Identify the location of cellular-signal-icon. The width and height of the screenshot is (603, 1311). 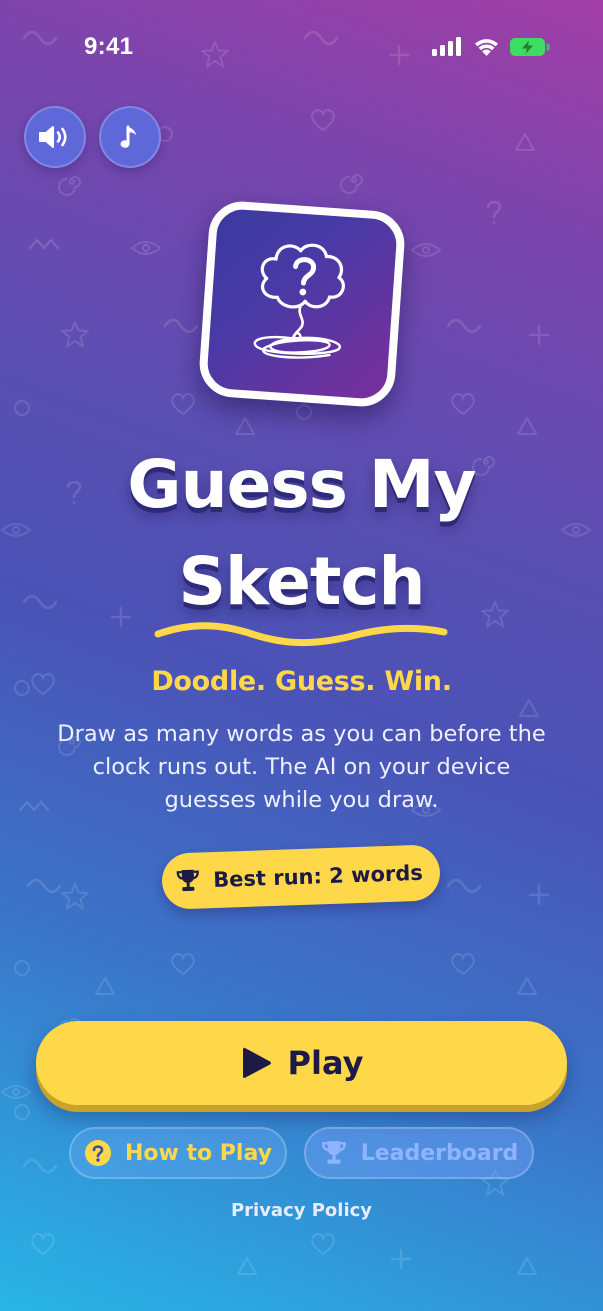
(446, 46).